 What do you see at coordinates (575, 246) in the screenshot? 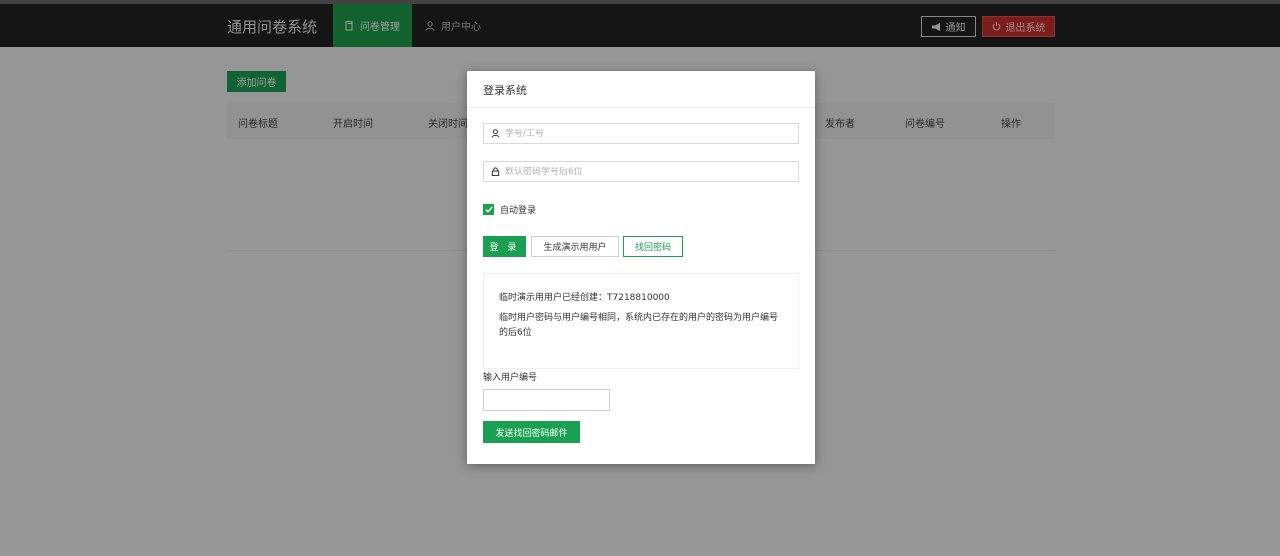
I see `generate-demo-user-button: 生成演示用用户` at bounding box center [575, 246].